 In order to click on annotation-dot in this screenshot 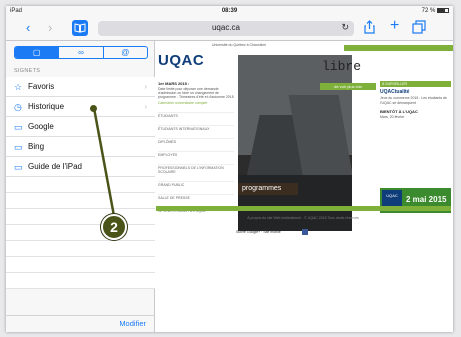, I will do `click(93, 108)`.